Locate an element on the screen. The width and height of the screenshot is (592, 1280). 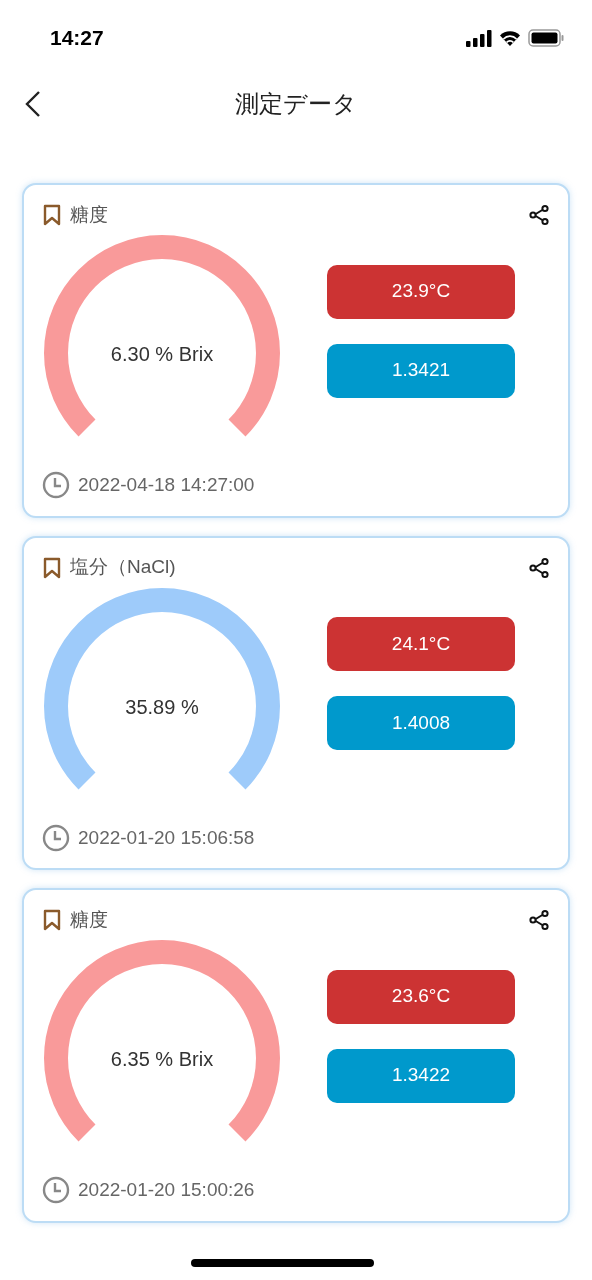
gauge-reading: 35.89 % is located at coordinates (162, 707).